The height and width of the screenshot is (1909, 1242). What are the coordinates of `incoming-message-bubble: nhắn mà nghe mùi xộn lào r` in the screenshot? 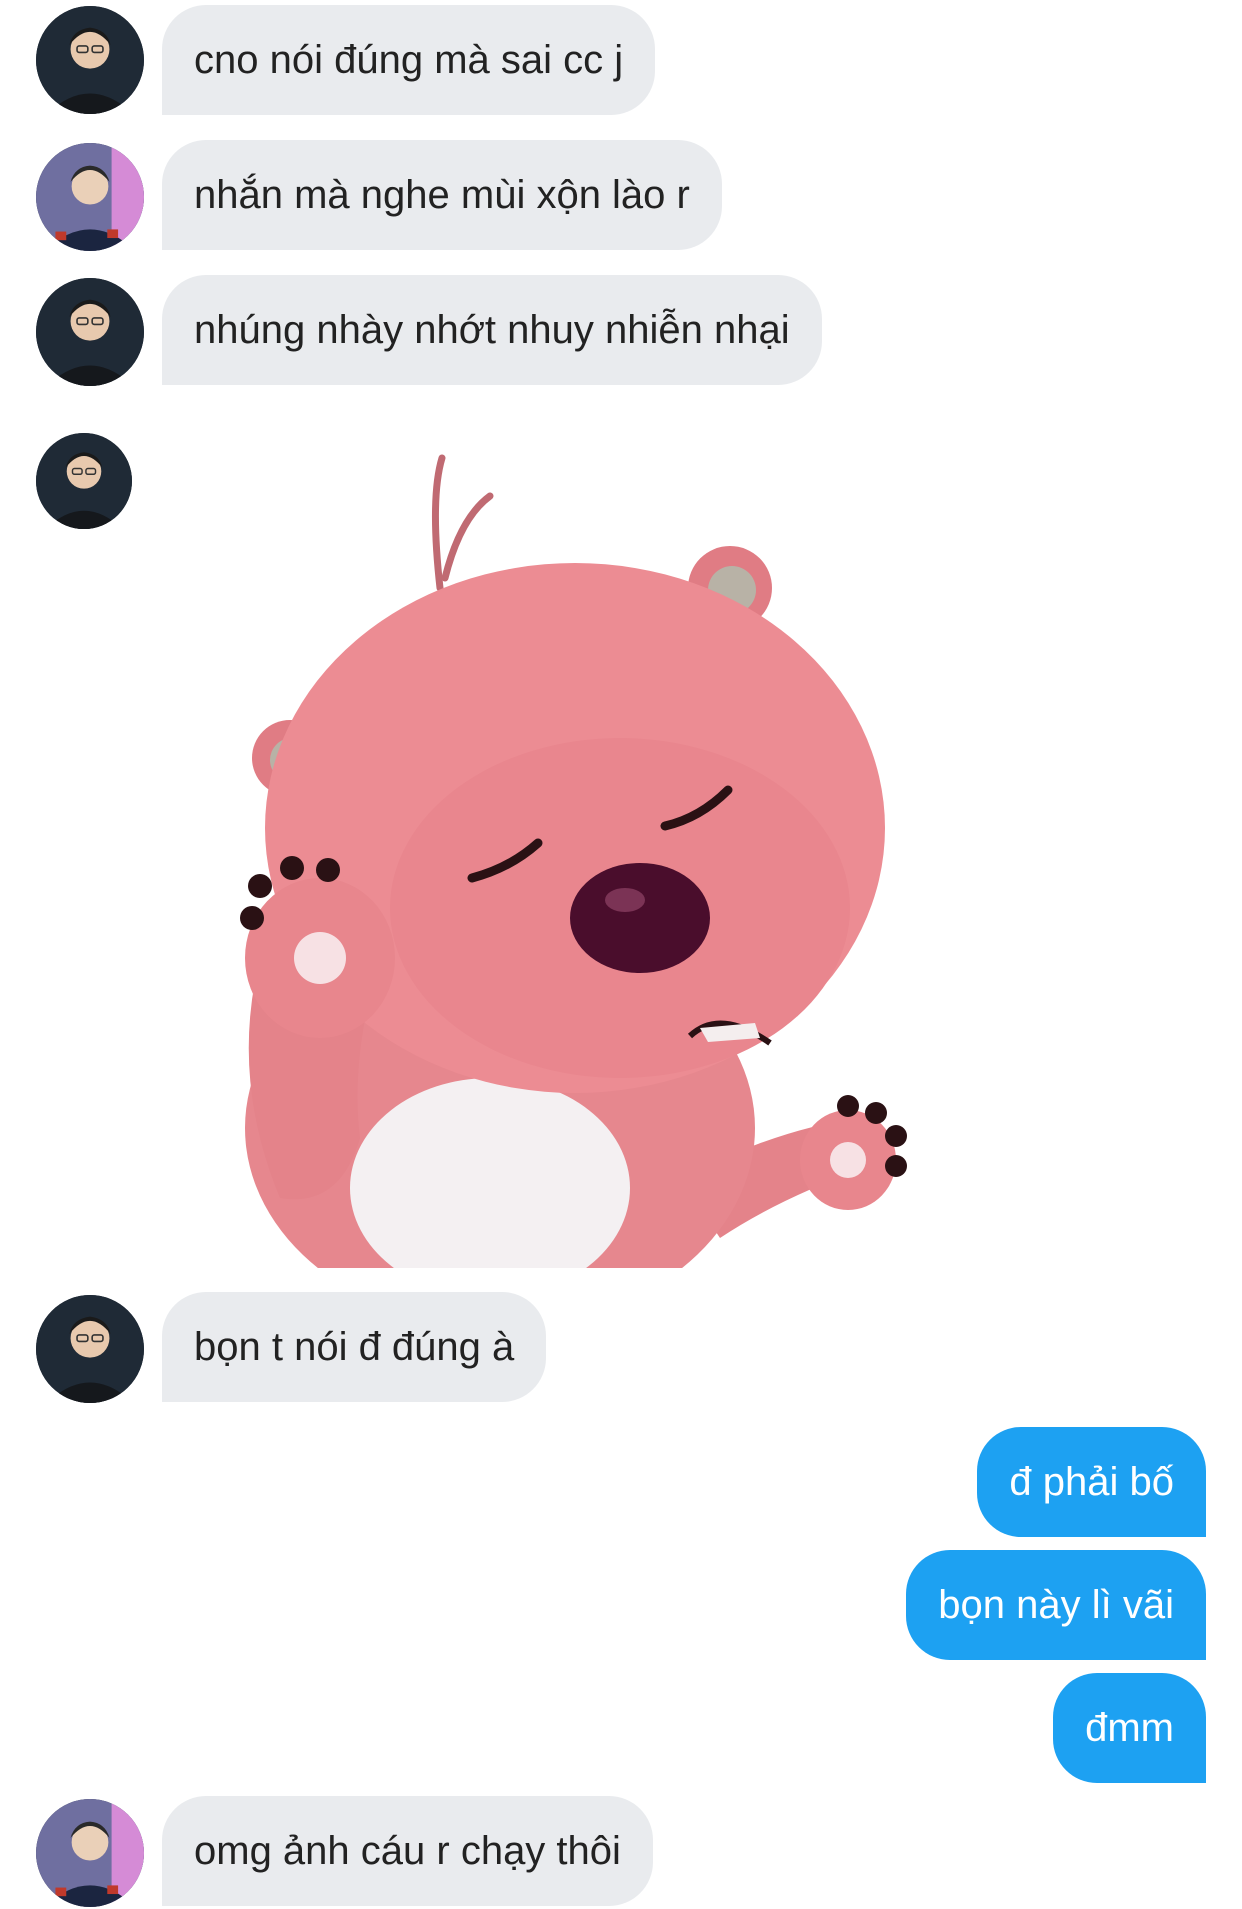 It's located at (442, 195).